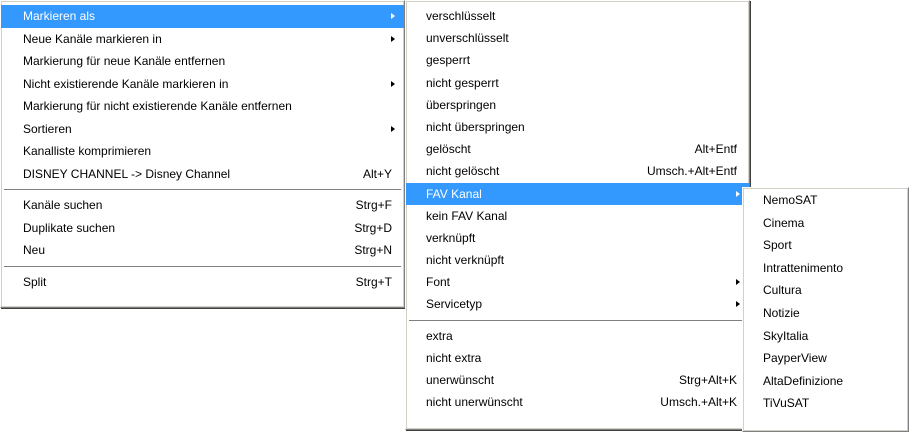 The width and height of the screenshot is (909, 432). Describe the element at coordinates (202, 250) in the screenshot. I see `menu-item-neu: Neu Strg+N` at that location.